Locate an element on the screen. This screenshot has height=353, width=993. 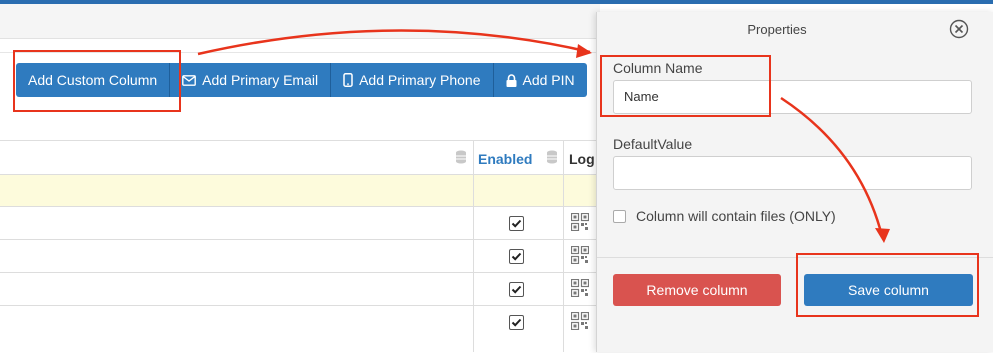
files-only-label: Column will contain files (ONLY) is located at coordinates (736, 216).